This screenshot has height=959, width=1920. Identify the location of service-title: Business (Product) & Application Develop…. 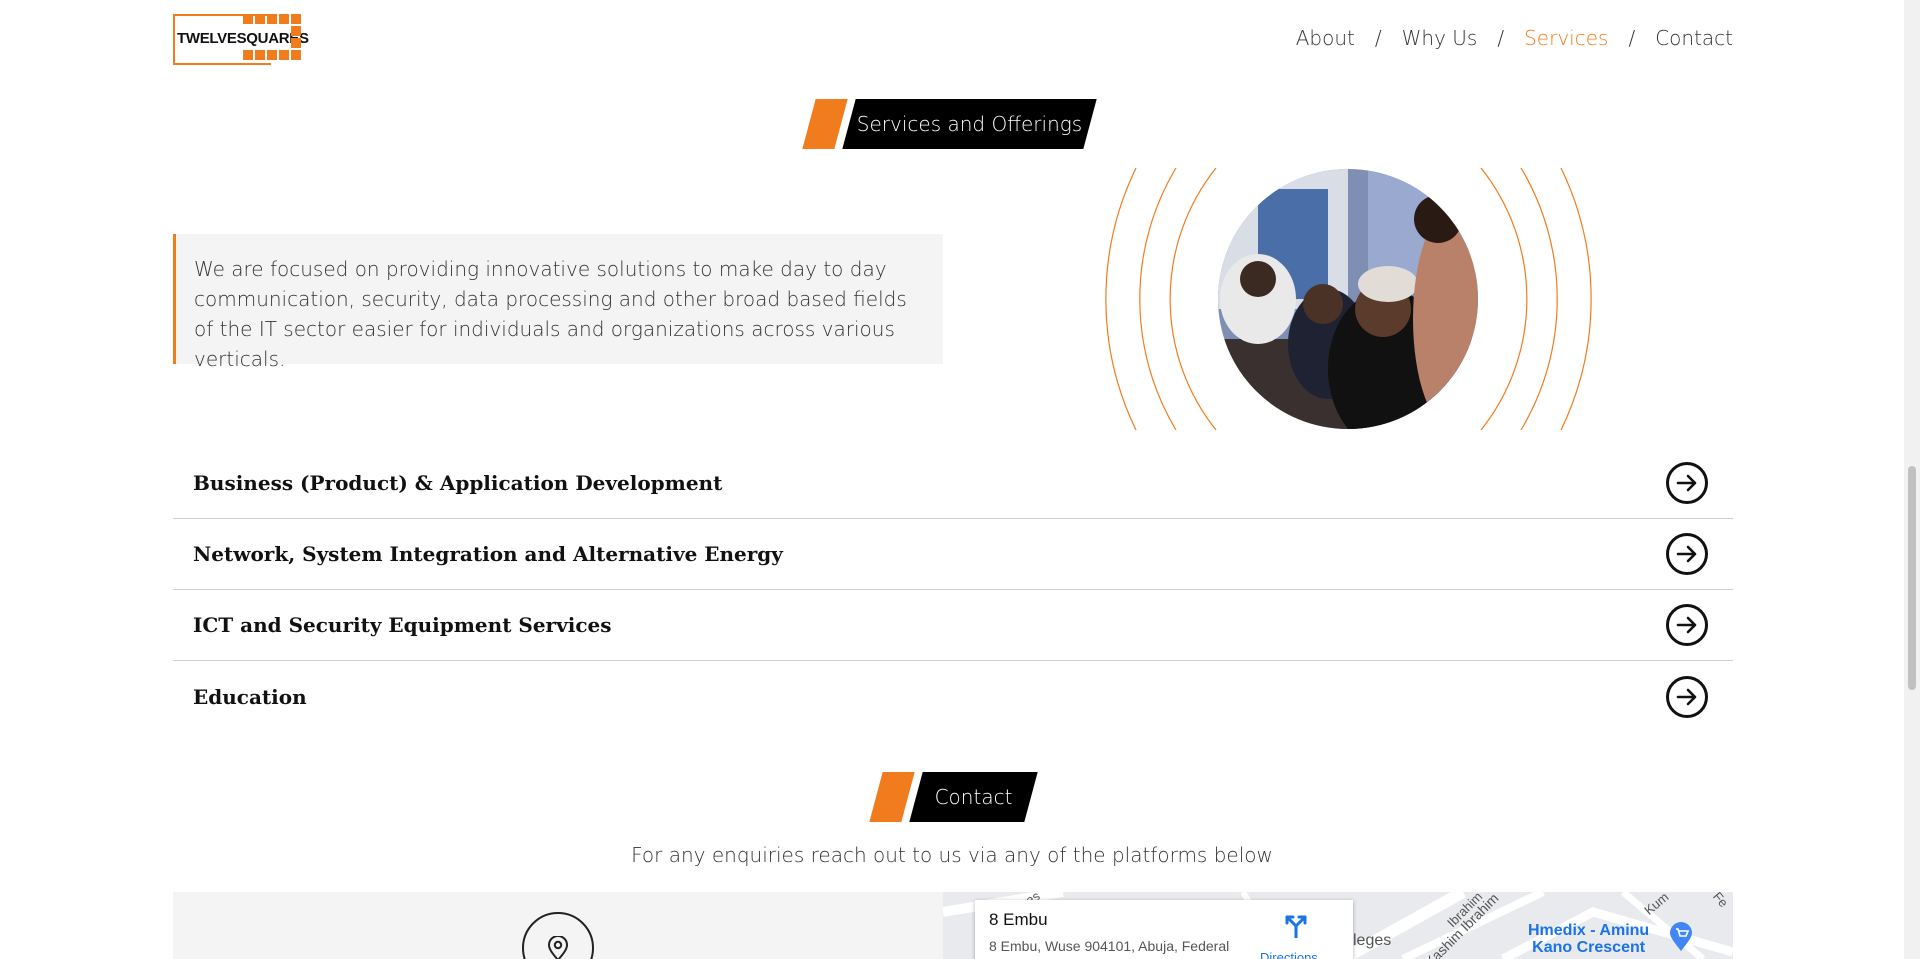
(458, 483).